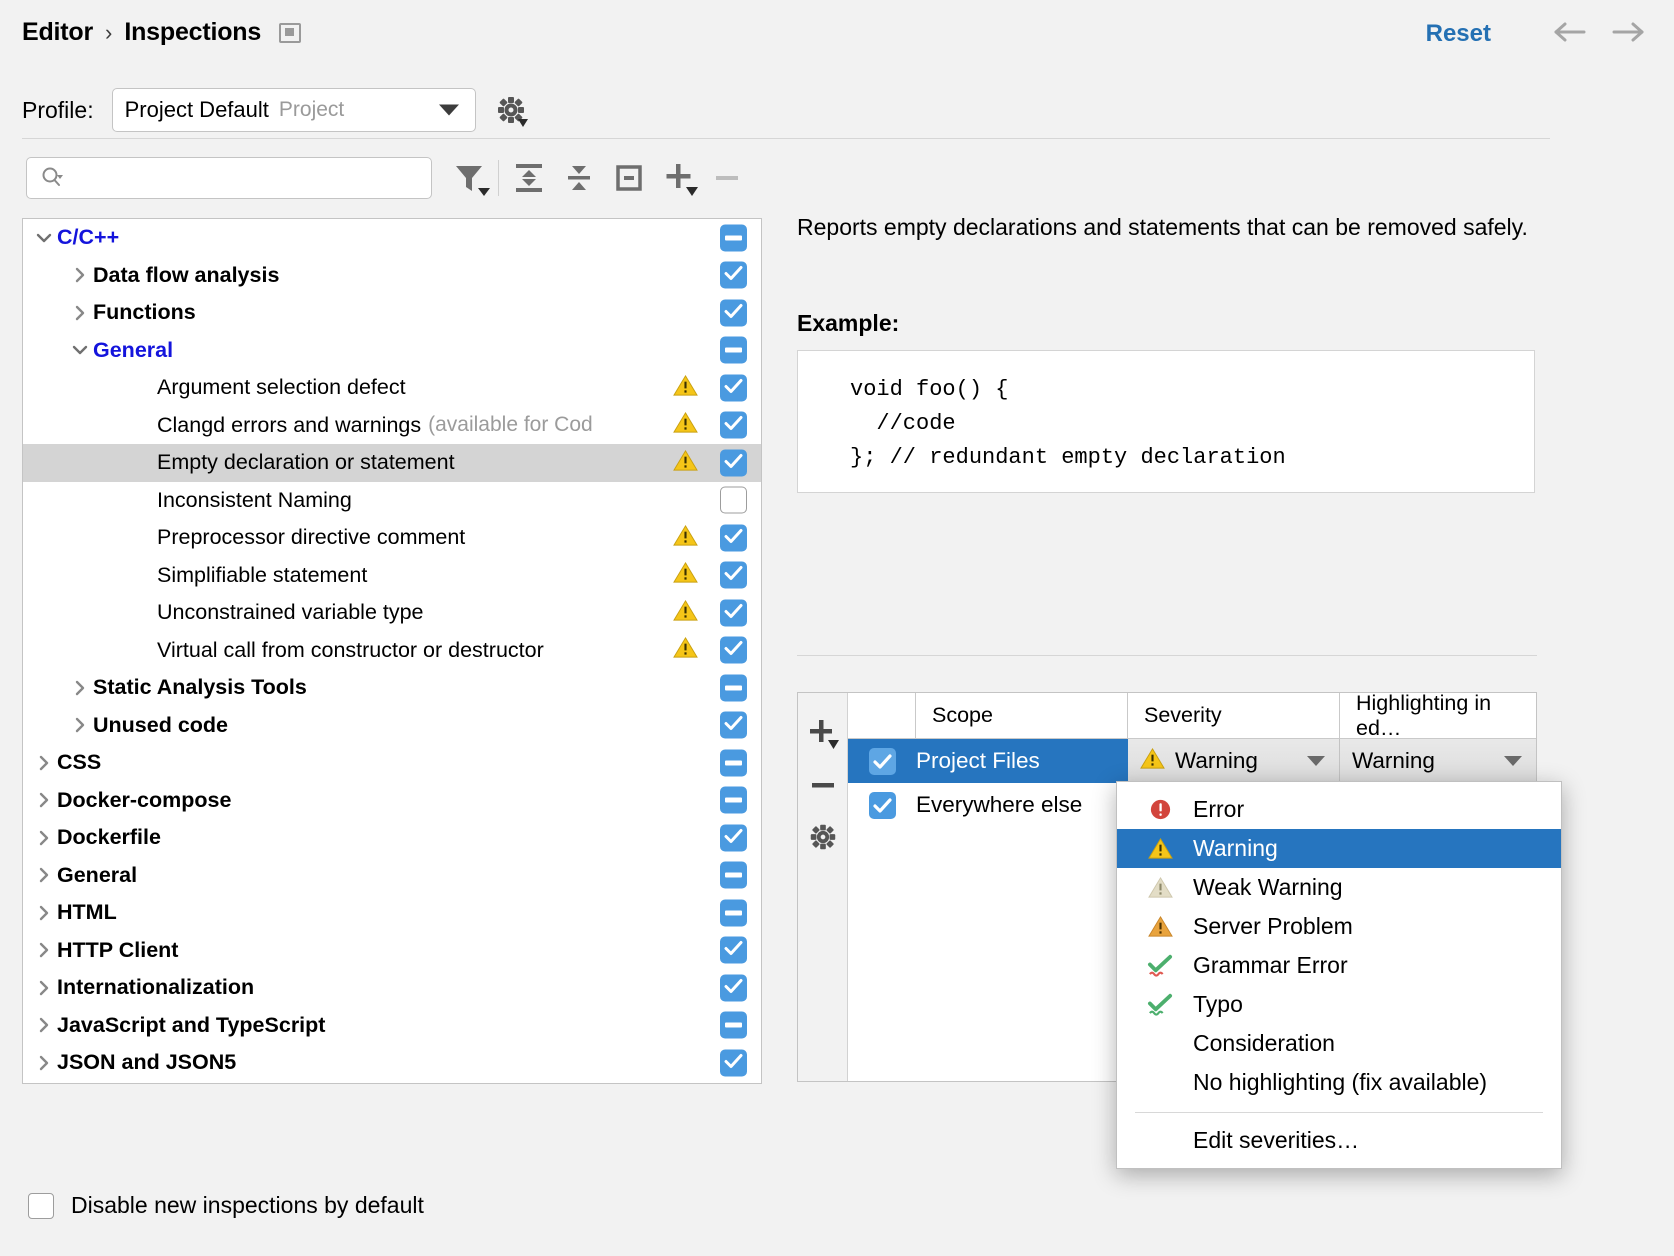  What do you see at coordinates (1570, 32) in the screenshot?
I see `arrow-left-icon` at bounding box center [1570, 32].